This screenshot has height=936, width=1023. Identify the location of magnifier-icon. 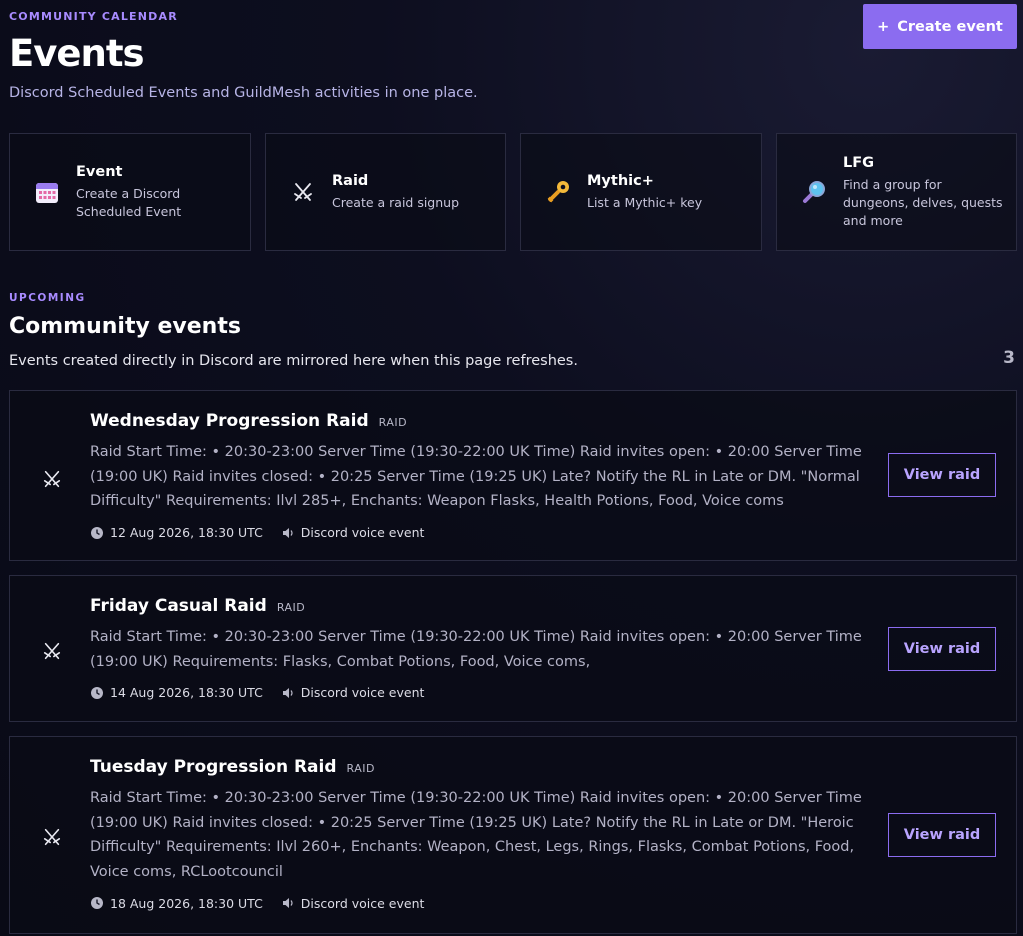
(814, 192).